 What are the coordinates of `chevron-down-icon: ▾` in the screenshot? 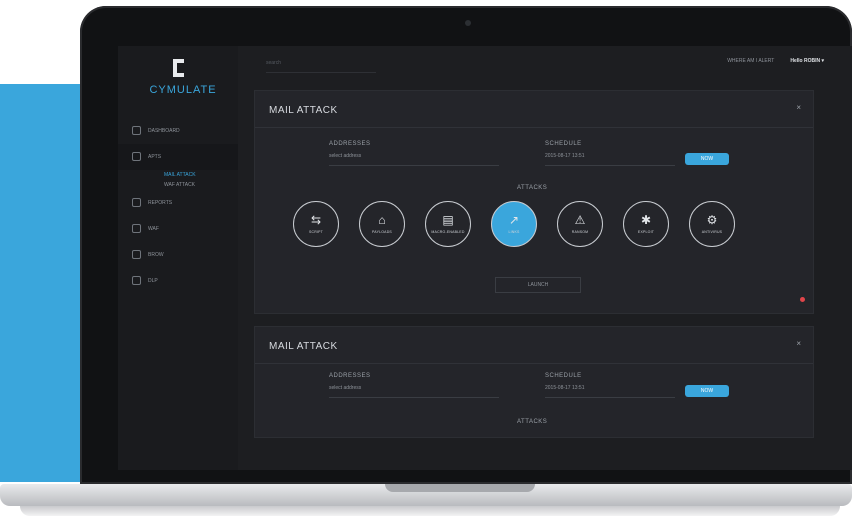 It's located at (822, 61).